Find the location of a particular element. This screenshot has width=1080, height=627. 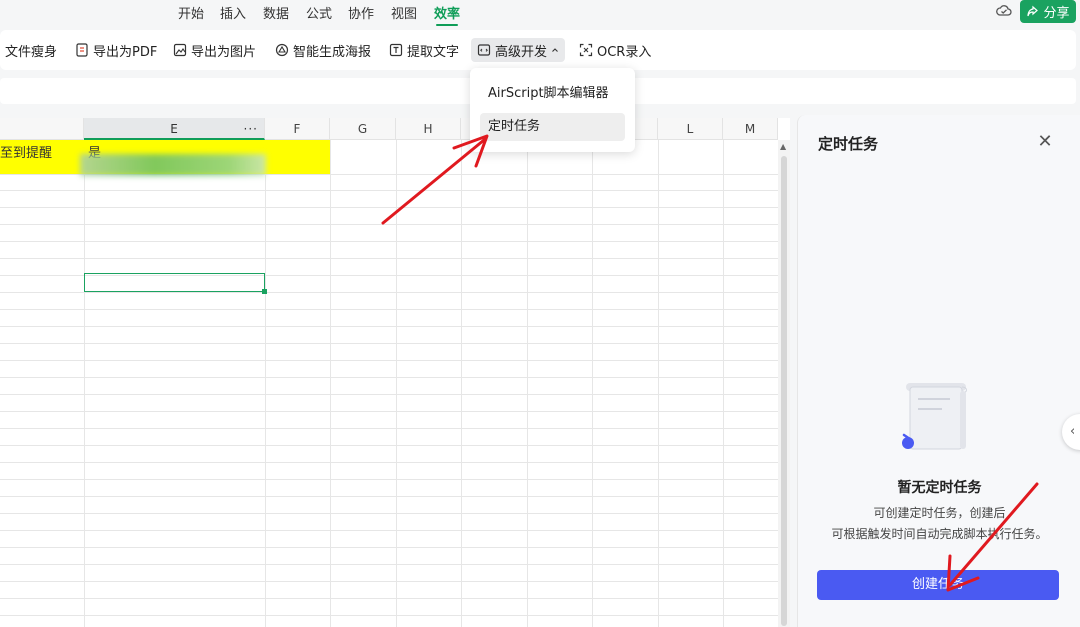

export-image-icon is located at coordinates (180, 50).